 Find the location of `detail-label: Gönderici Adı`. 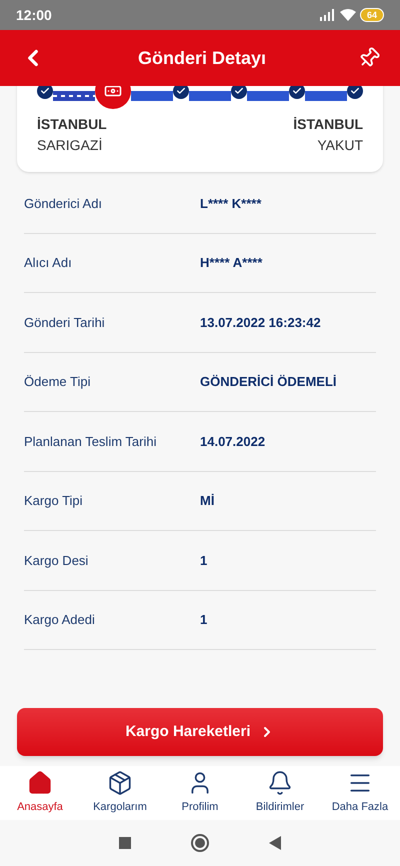

detail-label: Gönderici Adı is located at coordinates (64, 203).